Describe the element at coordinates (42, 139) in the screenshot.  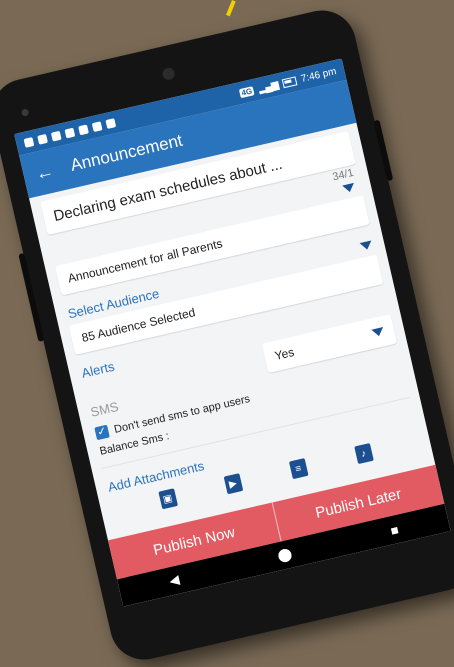
I see `chat-icon` at that location.